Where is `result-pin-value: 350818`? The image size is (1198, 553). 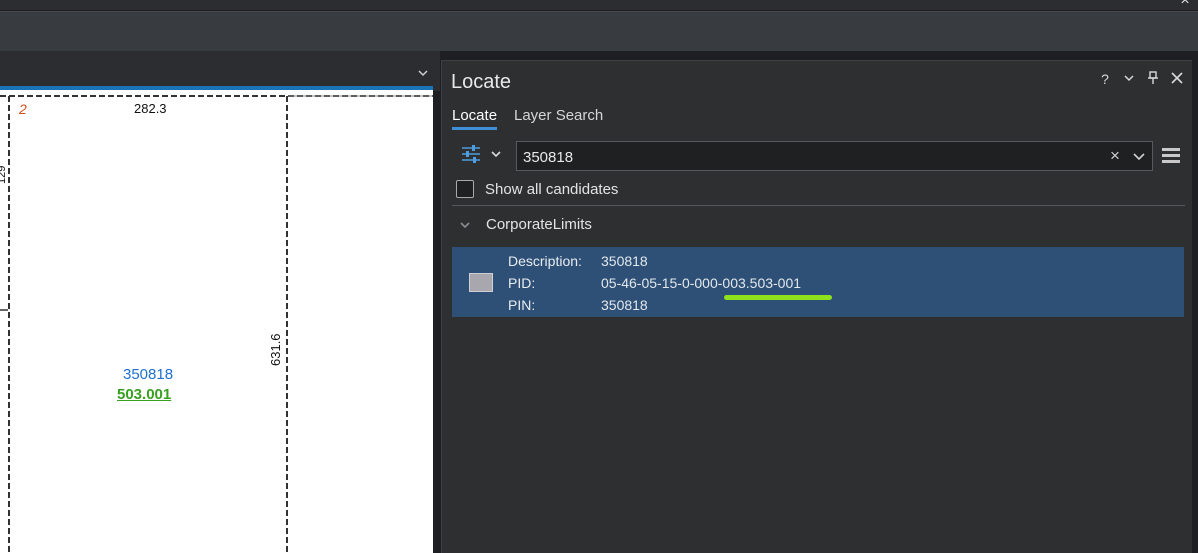 result-pin-value: 350818 is located at coordinates (624, 305).